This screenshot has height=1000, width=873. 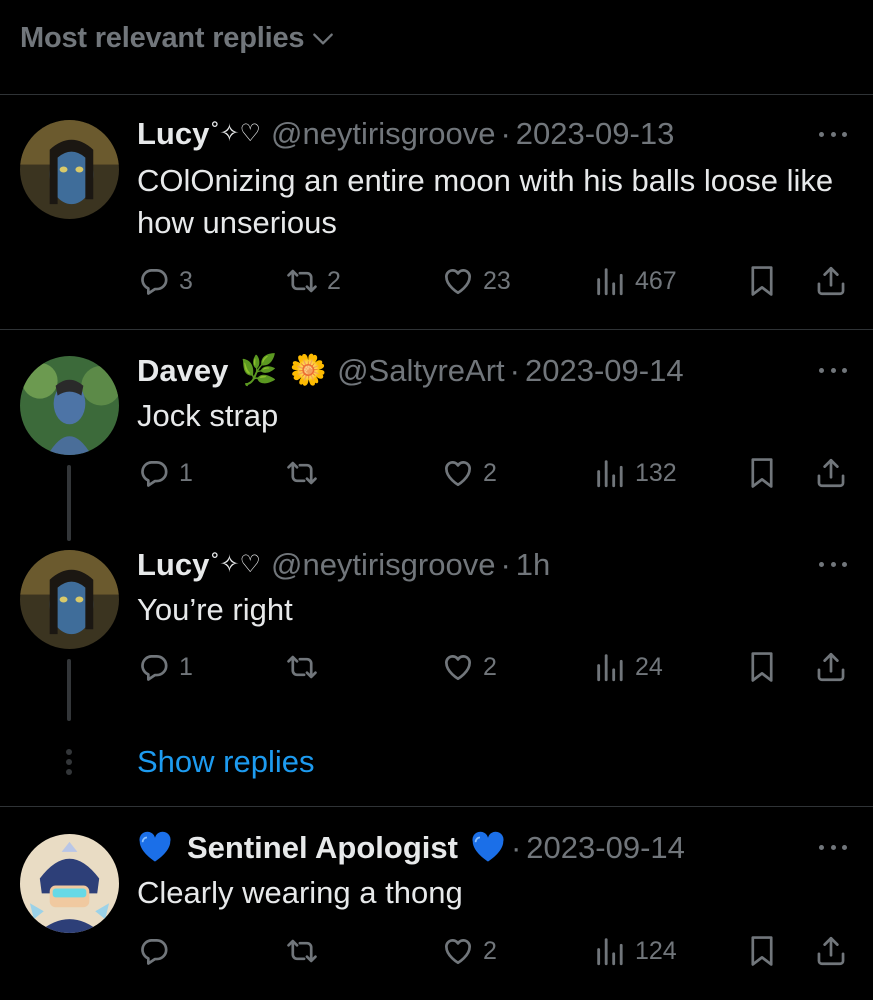 What do you see at coordinates (259, 370) in the screenshot?
I see `name-emoji: 🌿` at bounding box center [259, 370].